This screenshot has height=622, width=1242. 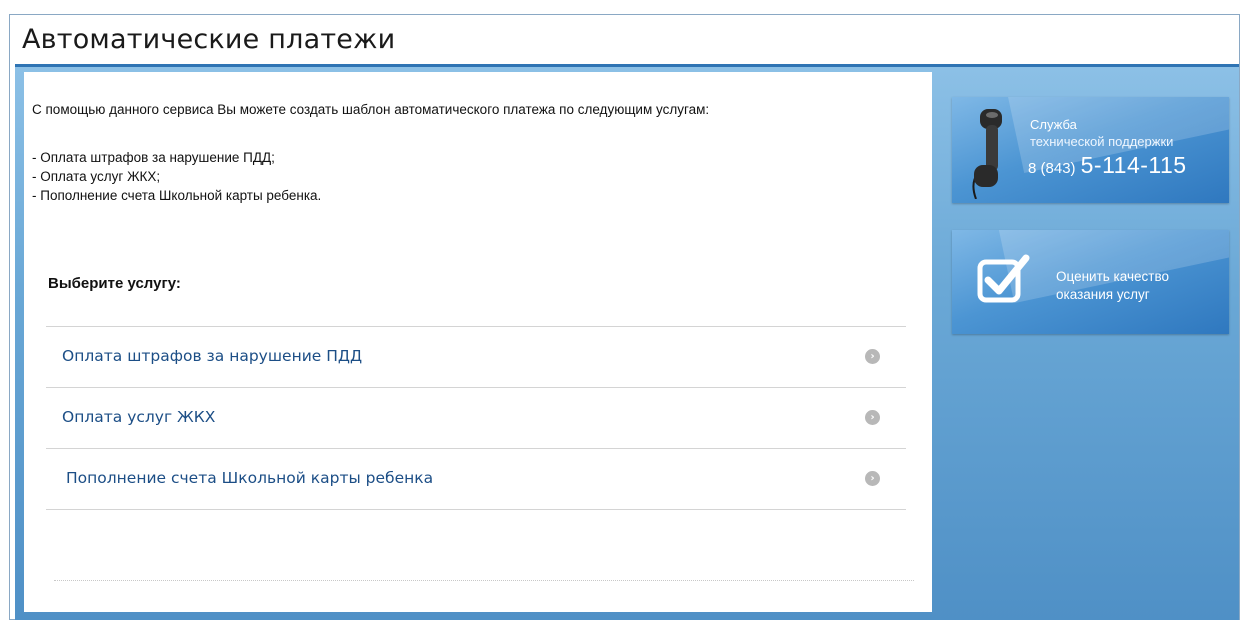 What do you see at coordinates (153, 157) in the screenshot?
I see `description-item: - Оплата штрафов за нарушение ПДД;` at bounding box center [153, 157].